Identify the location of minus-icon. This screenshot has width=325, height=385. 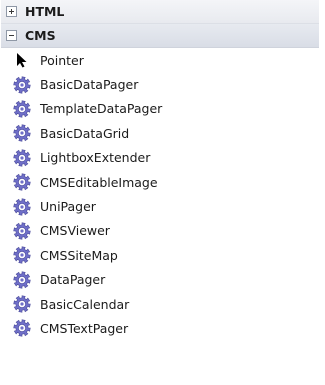
(11, 35).